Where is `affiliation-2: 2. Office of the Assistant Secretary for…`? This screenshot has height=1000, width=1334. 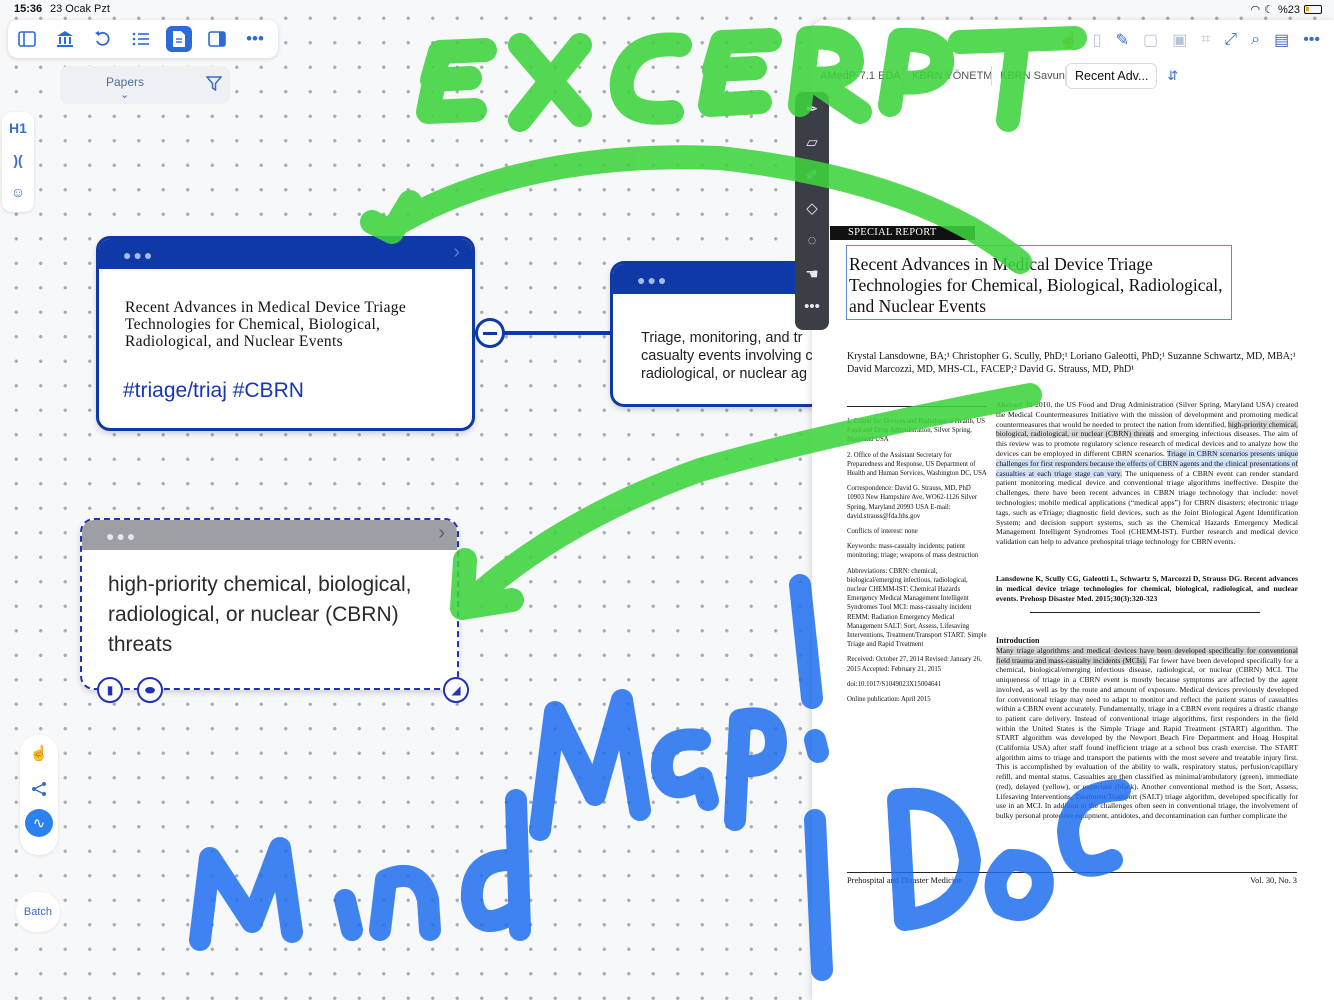 affiliation-2: 2. Office of the Assistant Secretary for… is located at coordinates (917, 464).